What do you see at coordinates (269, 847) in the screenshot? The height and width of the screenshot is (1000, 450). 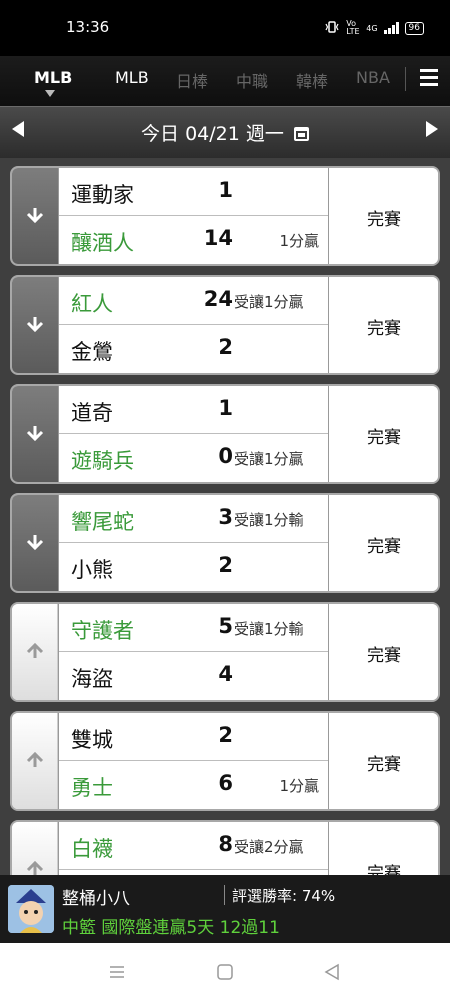 I see `bet-note: 受讓2分贏` at bounding box center [269, 847].